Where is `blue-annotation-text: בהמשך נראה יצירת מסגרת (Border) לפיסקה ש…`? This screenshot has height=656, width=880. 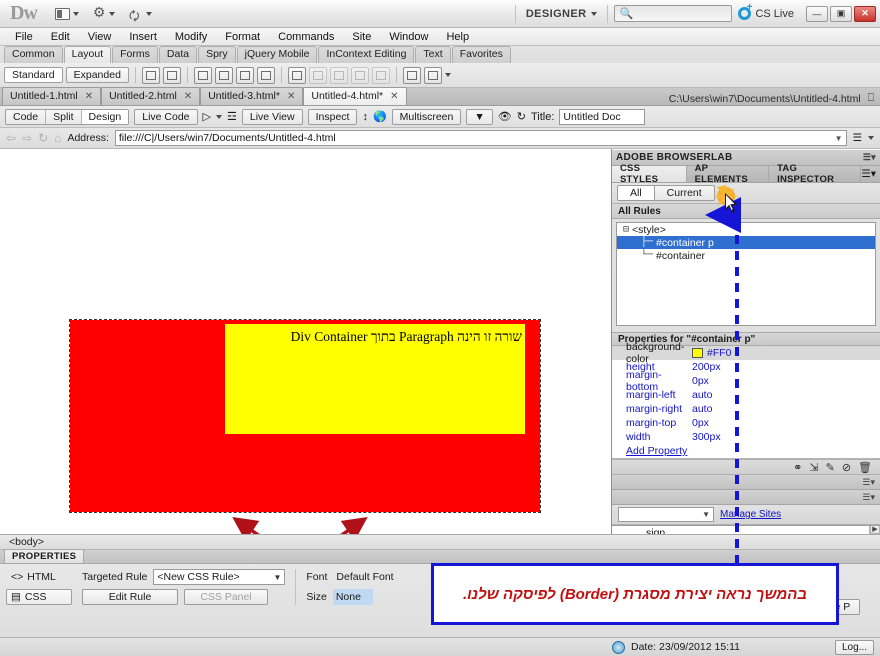
blue-annotation-text: בהמשך נראה יצירת מסגרת (Border) לפיסקה ש… is located at coordinates (635, 594).